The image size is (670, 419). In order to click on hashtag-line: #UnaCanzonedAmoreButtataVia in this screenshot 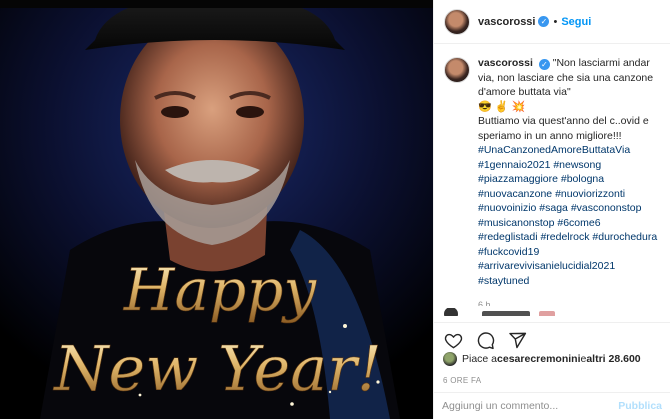, I will do `click(570, 150)`.